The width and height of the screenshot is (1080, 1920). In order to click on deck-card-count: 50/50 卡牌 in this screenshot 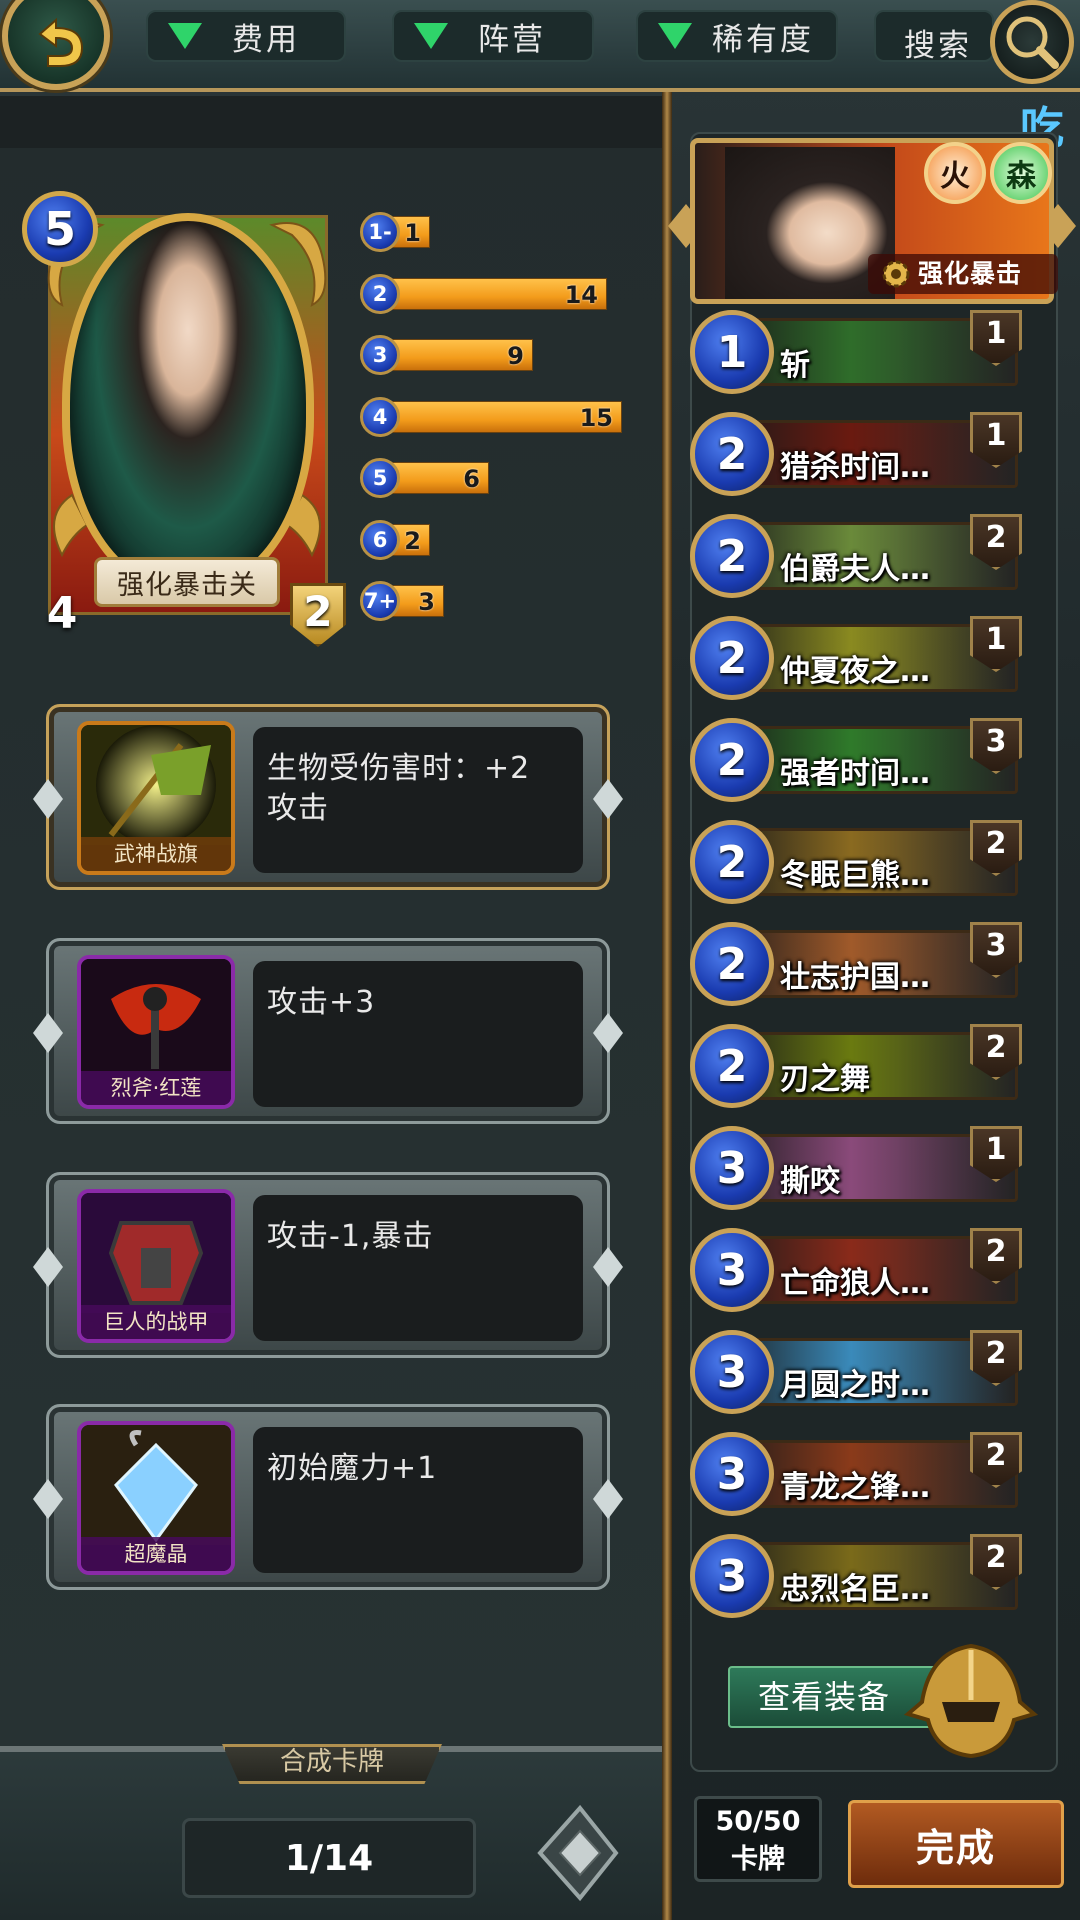, I will do `click(758, 1839)`.